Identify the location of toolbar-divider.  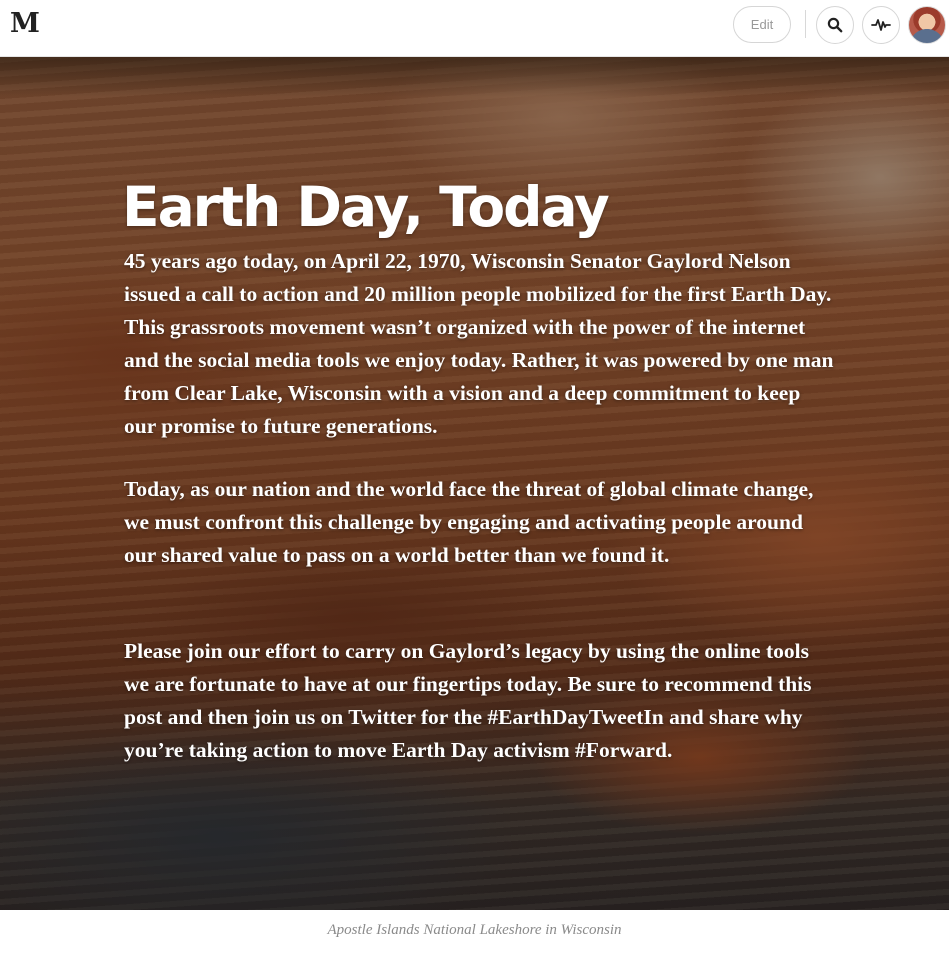
(805, 24).